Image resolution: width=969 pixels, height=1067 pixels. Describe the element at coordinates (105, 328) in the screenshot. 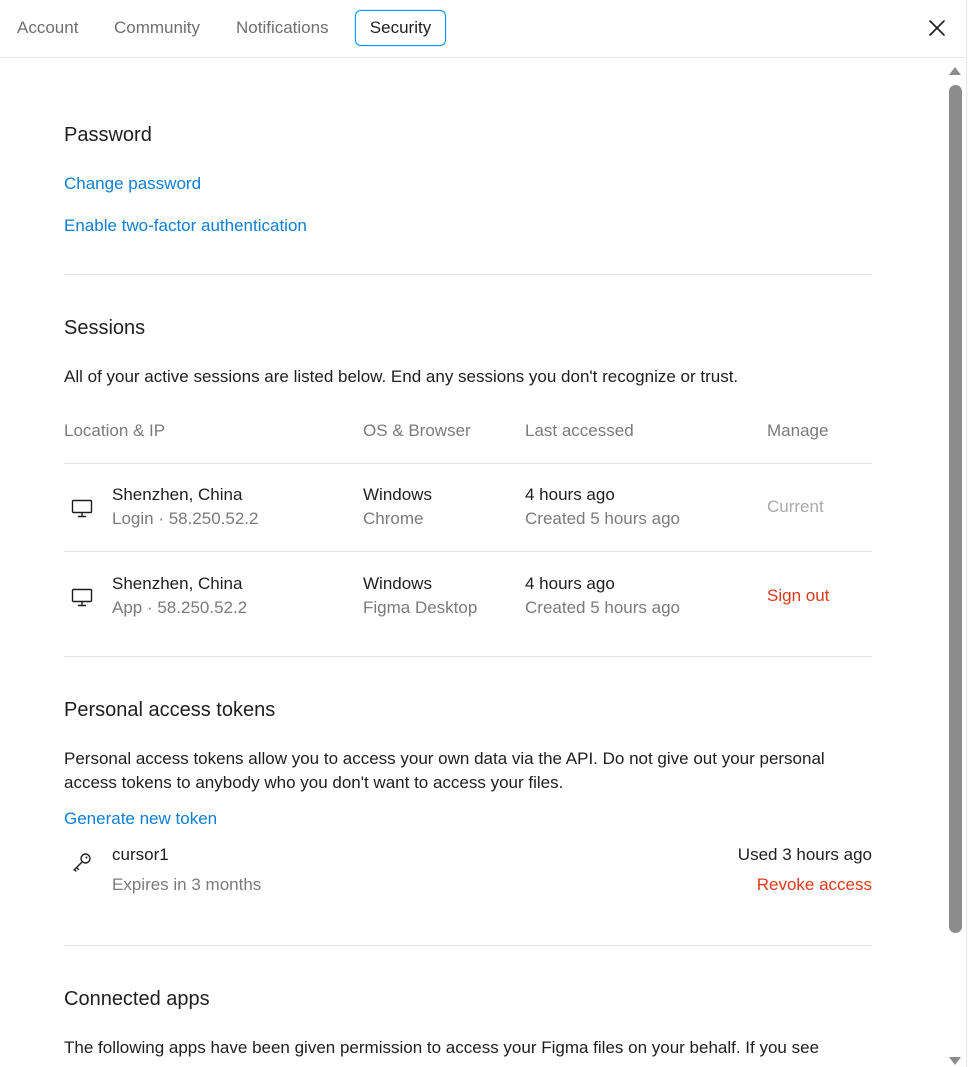

I see `sessions-heading: Sessions` at that location.